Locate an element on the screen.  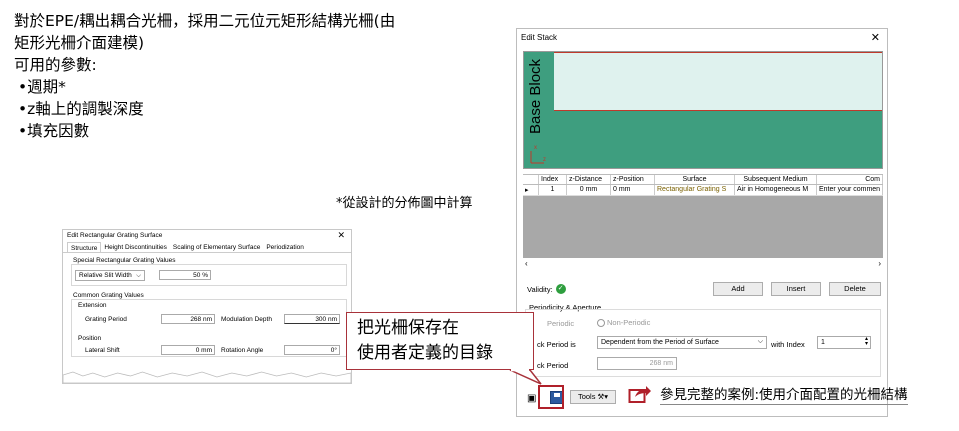
catalog-icon: ▣ is located at coordinates (531, 398).